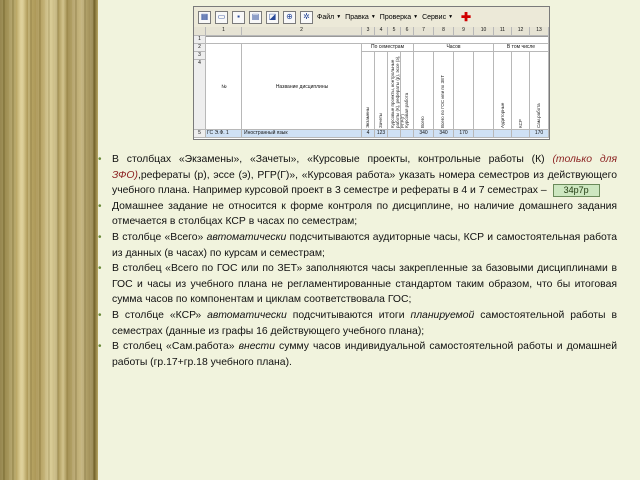 The width and height of the screenshot is (640, 480). I want to click on example-code-badge: 34р7р, so click(576, 190).